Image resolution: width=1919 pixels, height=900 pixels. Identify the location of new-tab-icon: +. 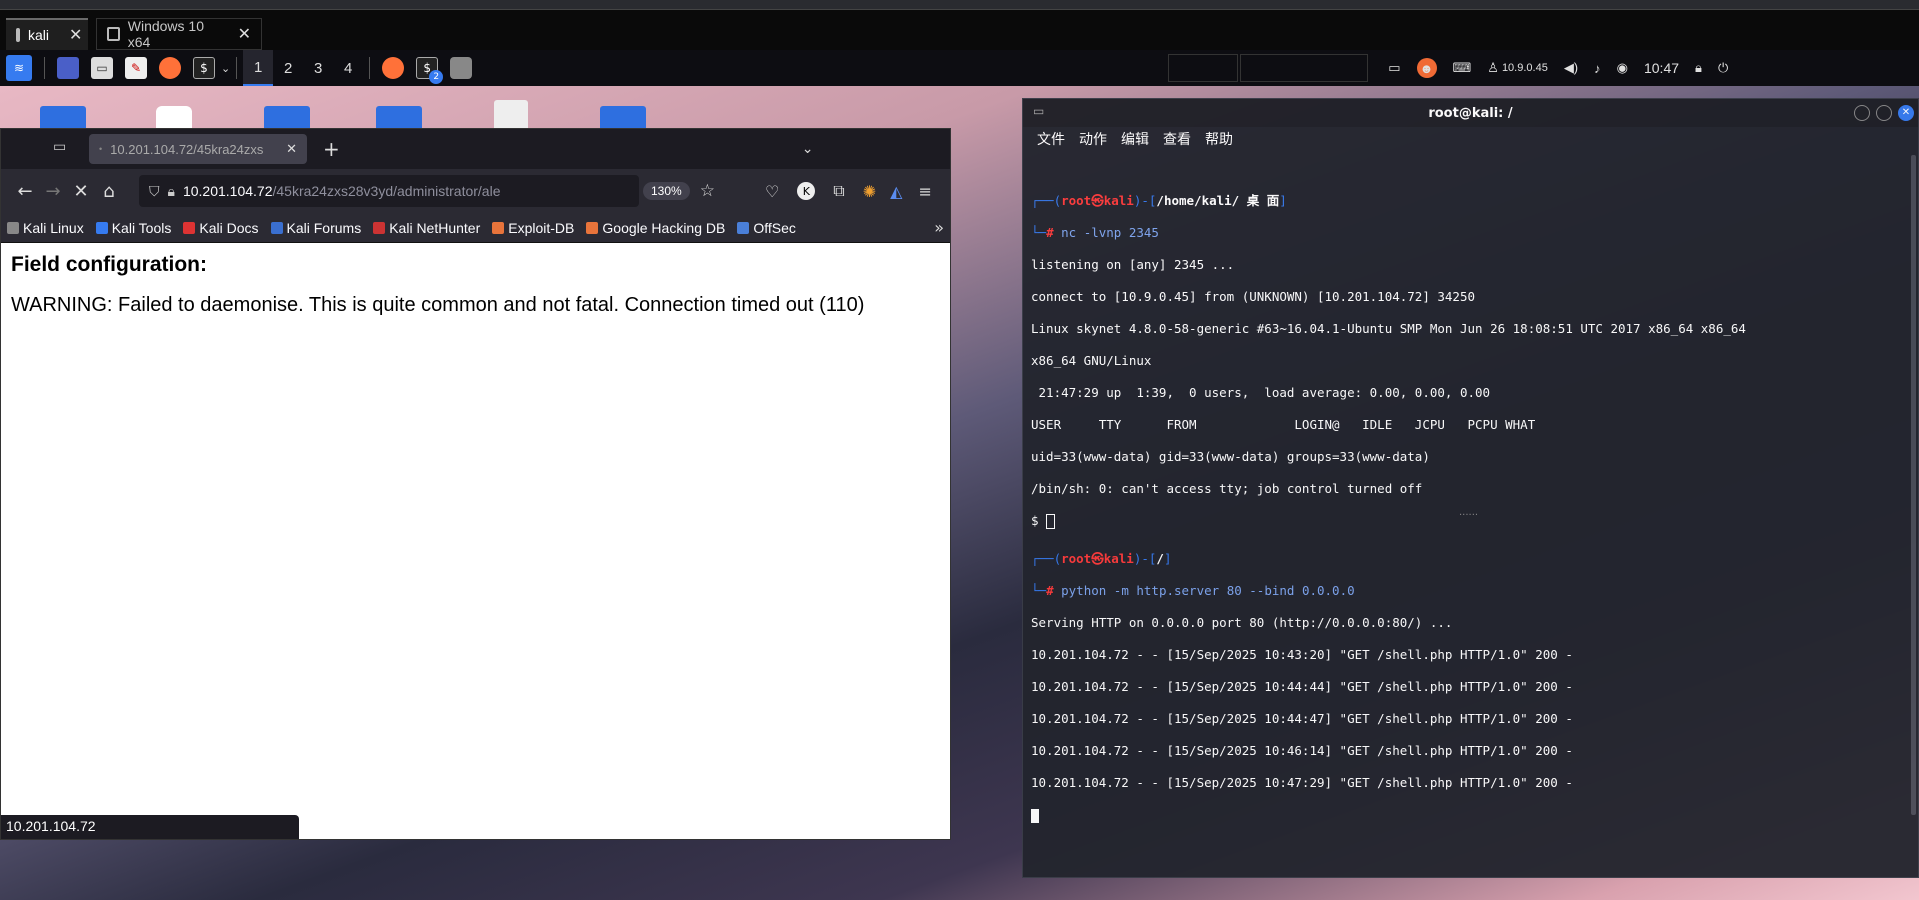
(331, 149).